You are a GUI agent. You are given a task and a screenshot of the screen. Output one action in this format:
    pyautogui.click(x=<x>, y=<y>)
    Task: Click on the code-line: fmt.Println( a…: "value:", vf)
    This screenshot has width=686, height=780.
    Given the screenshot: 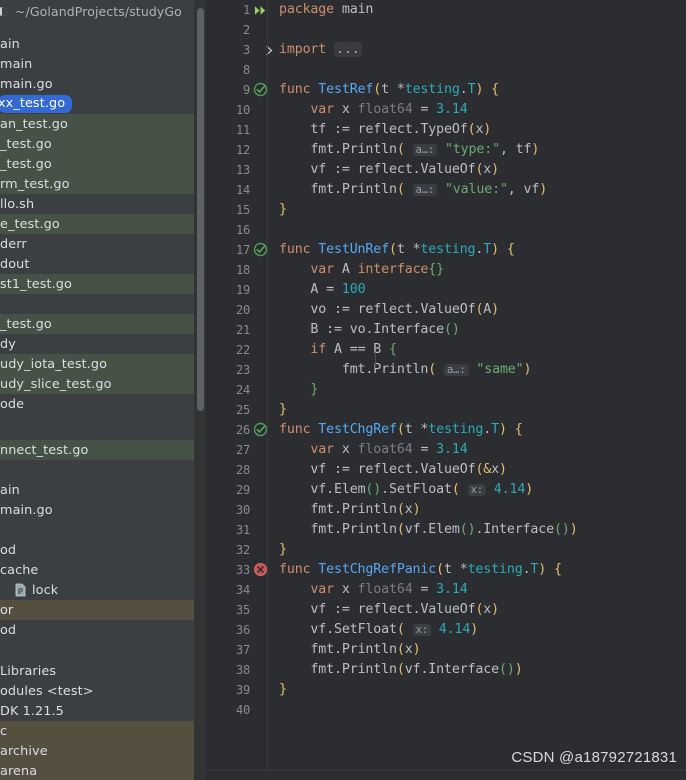 What is the action you would take?
    pyautogui.click(x=413, y=190)
    